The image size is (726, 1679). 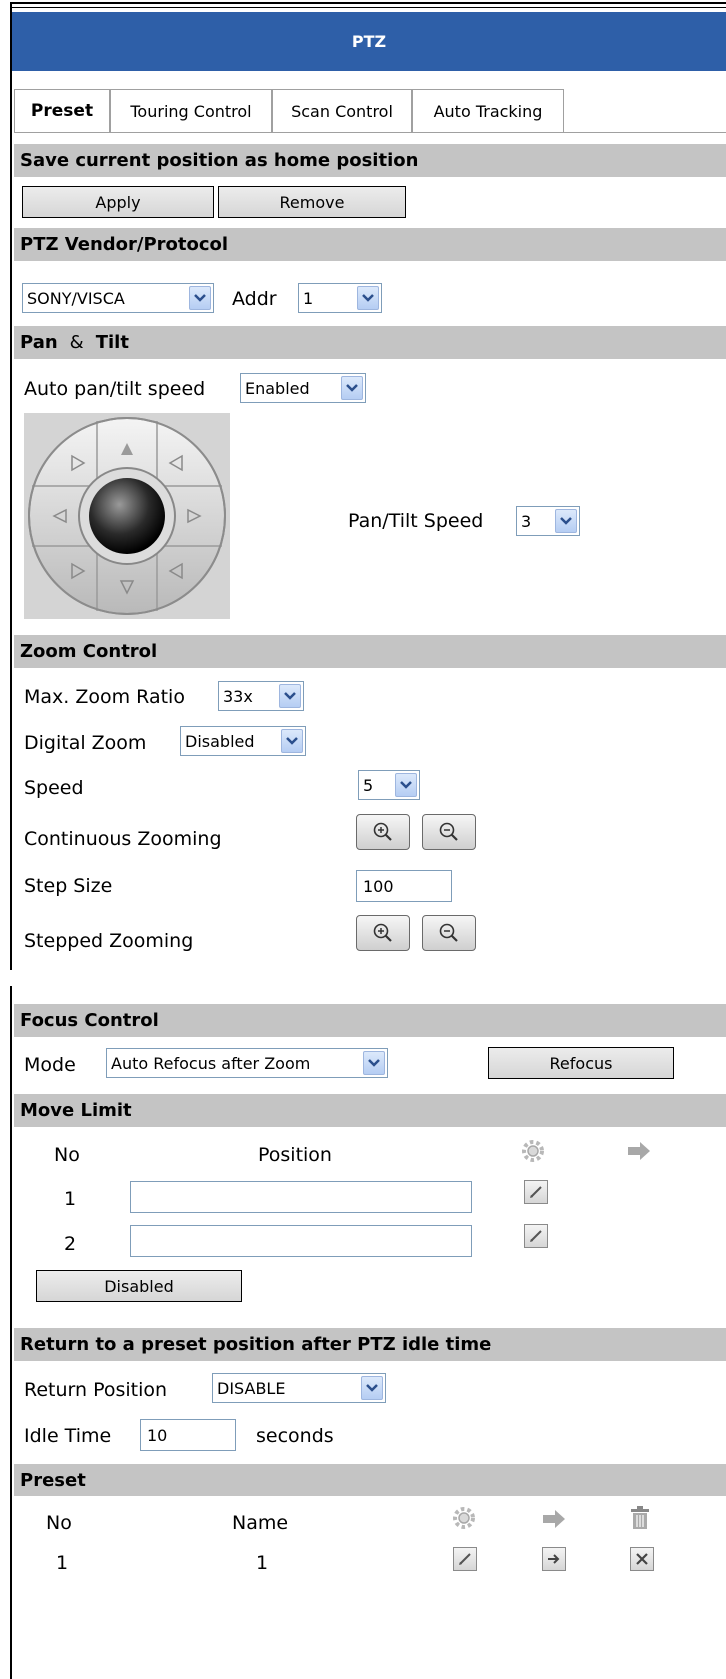 I want to click on section-focus-control: Focus Control, so click(x=370, y=1020).